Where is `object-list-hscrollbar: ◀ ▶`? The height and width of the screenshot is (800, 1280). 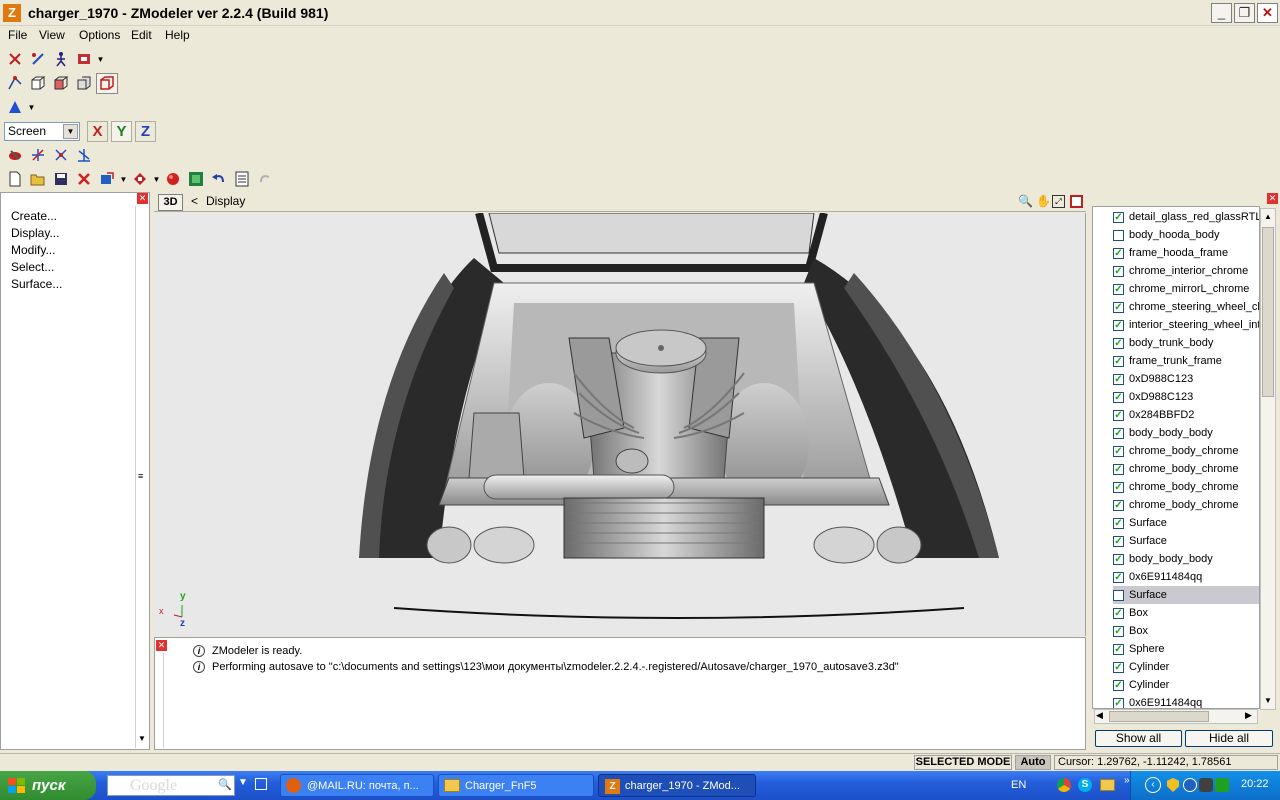 object-list-hscrollbar: ◀ ▶ is located at coordinates (1176, 716).